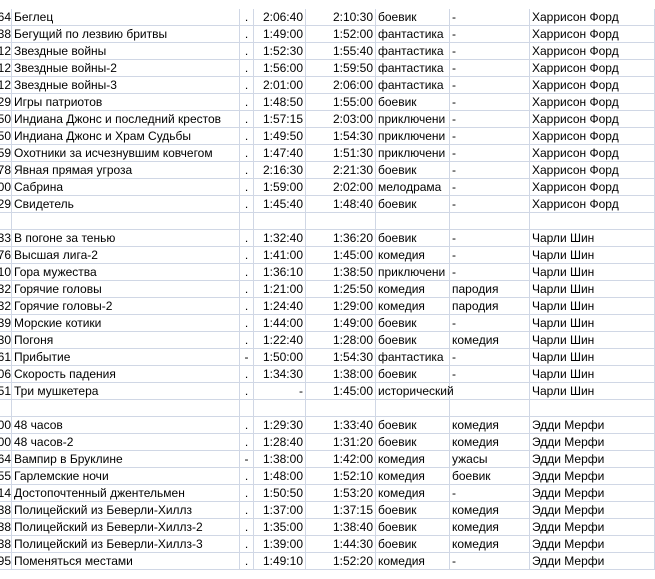  I want to click on subgenre-cell: боевик, so click(490, 476).